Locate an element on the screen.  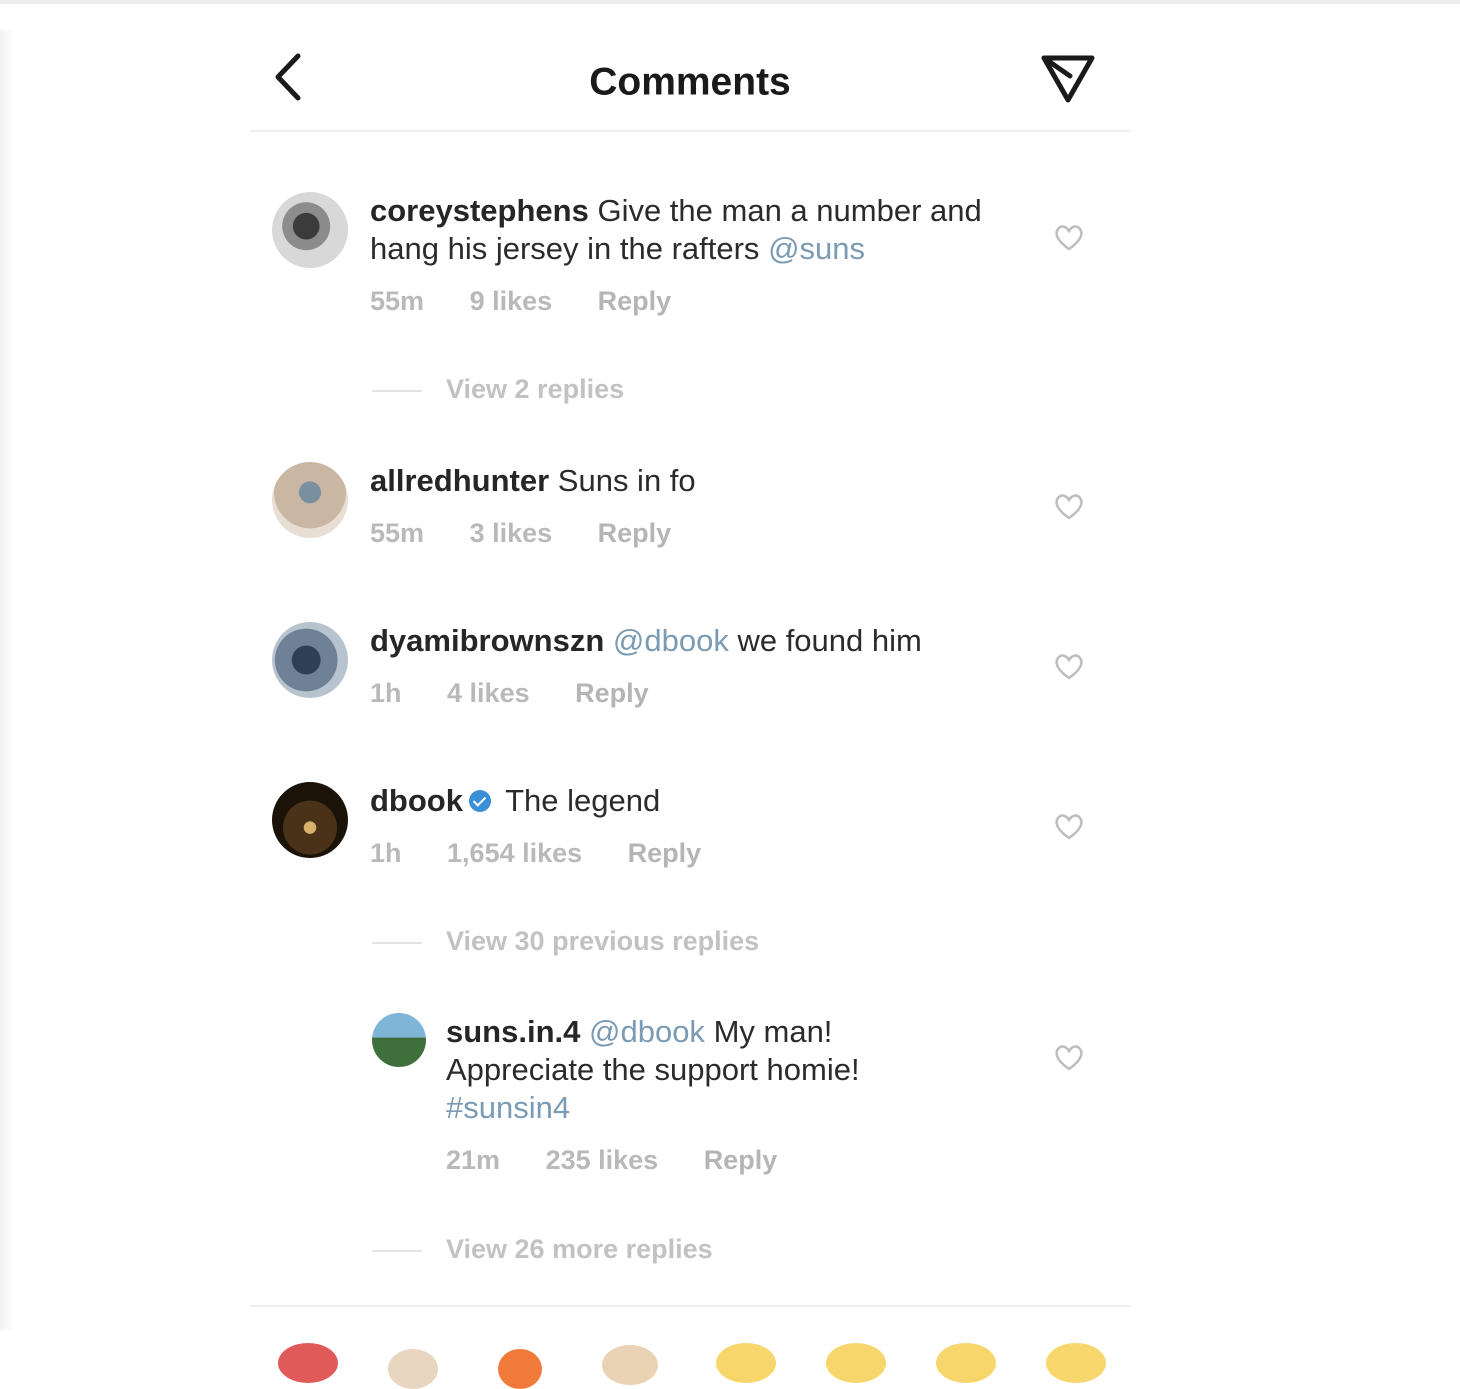
comment-likes: 1,654 likes is located at coordinates (514, 853).